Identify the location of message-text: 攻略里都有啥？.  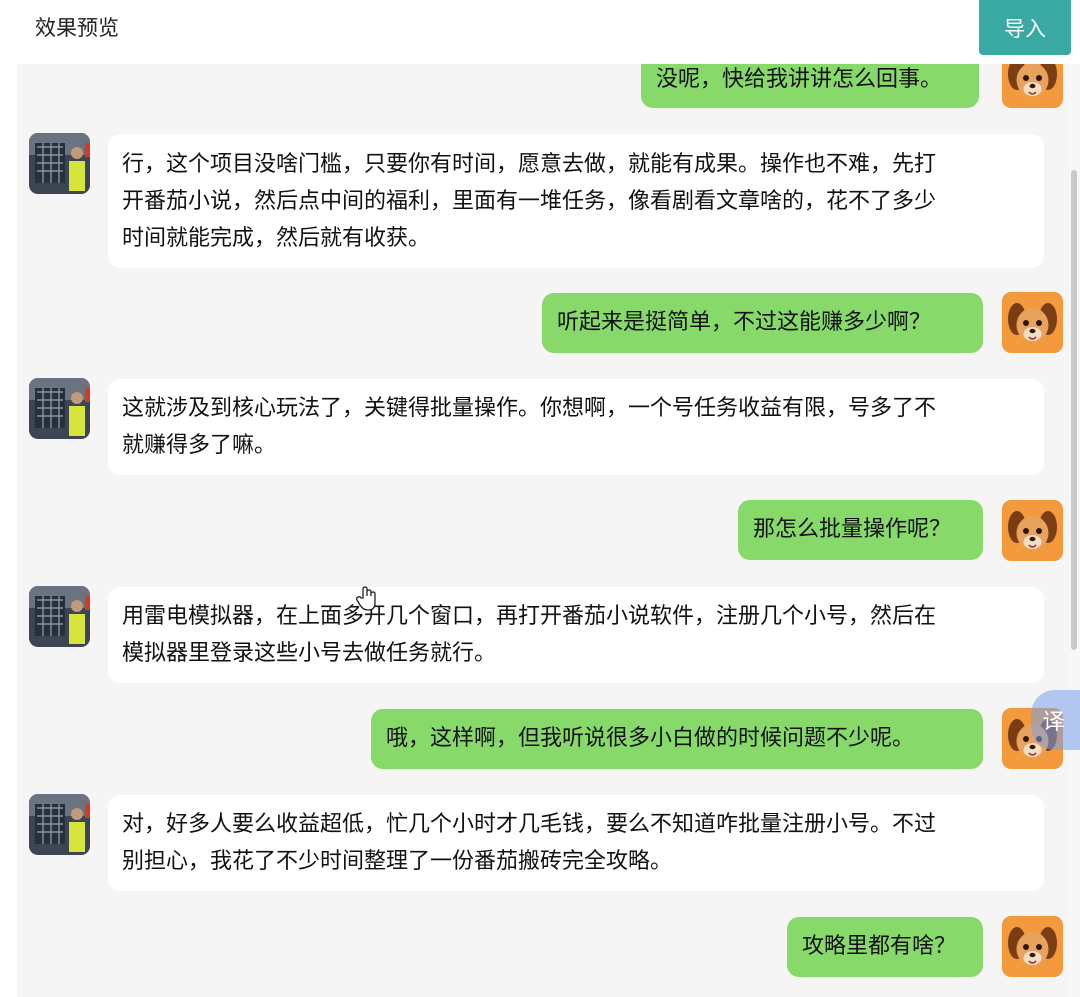
(879, 946).